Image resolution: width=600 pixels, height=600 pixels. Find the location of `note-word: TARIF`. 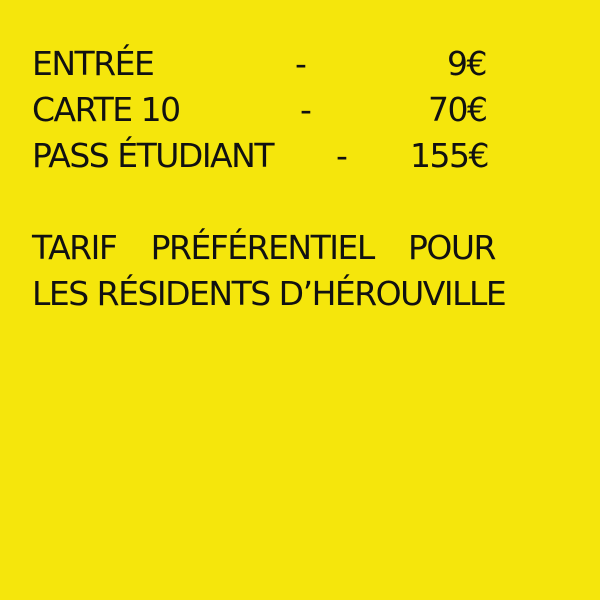

note-word: TARIF is located at coordinates (75, 247).